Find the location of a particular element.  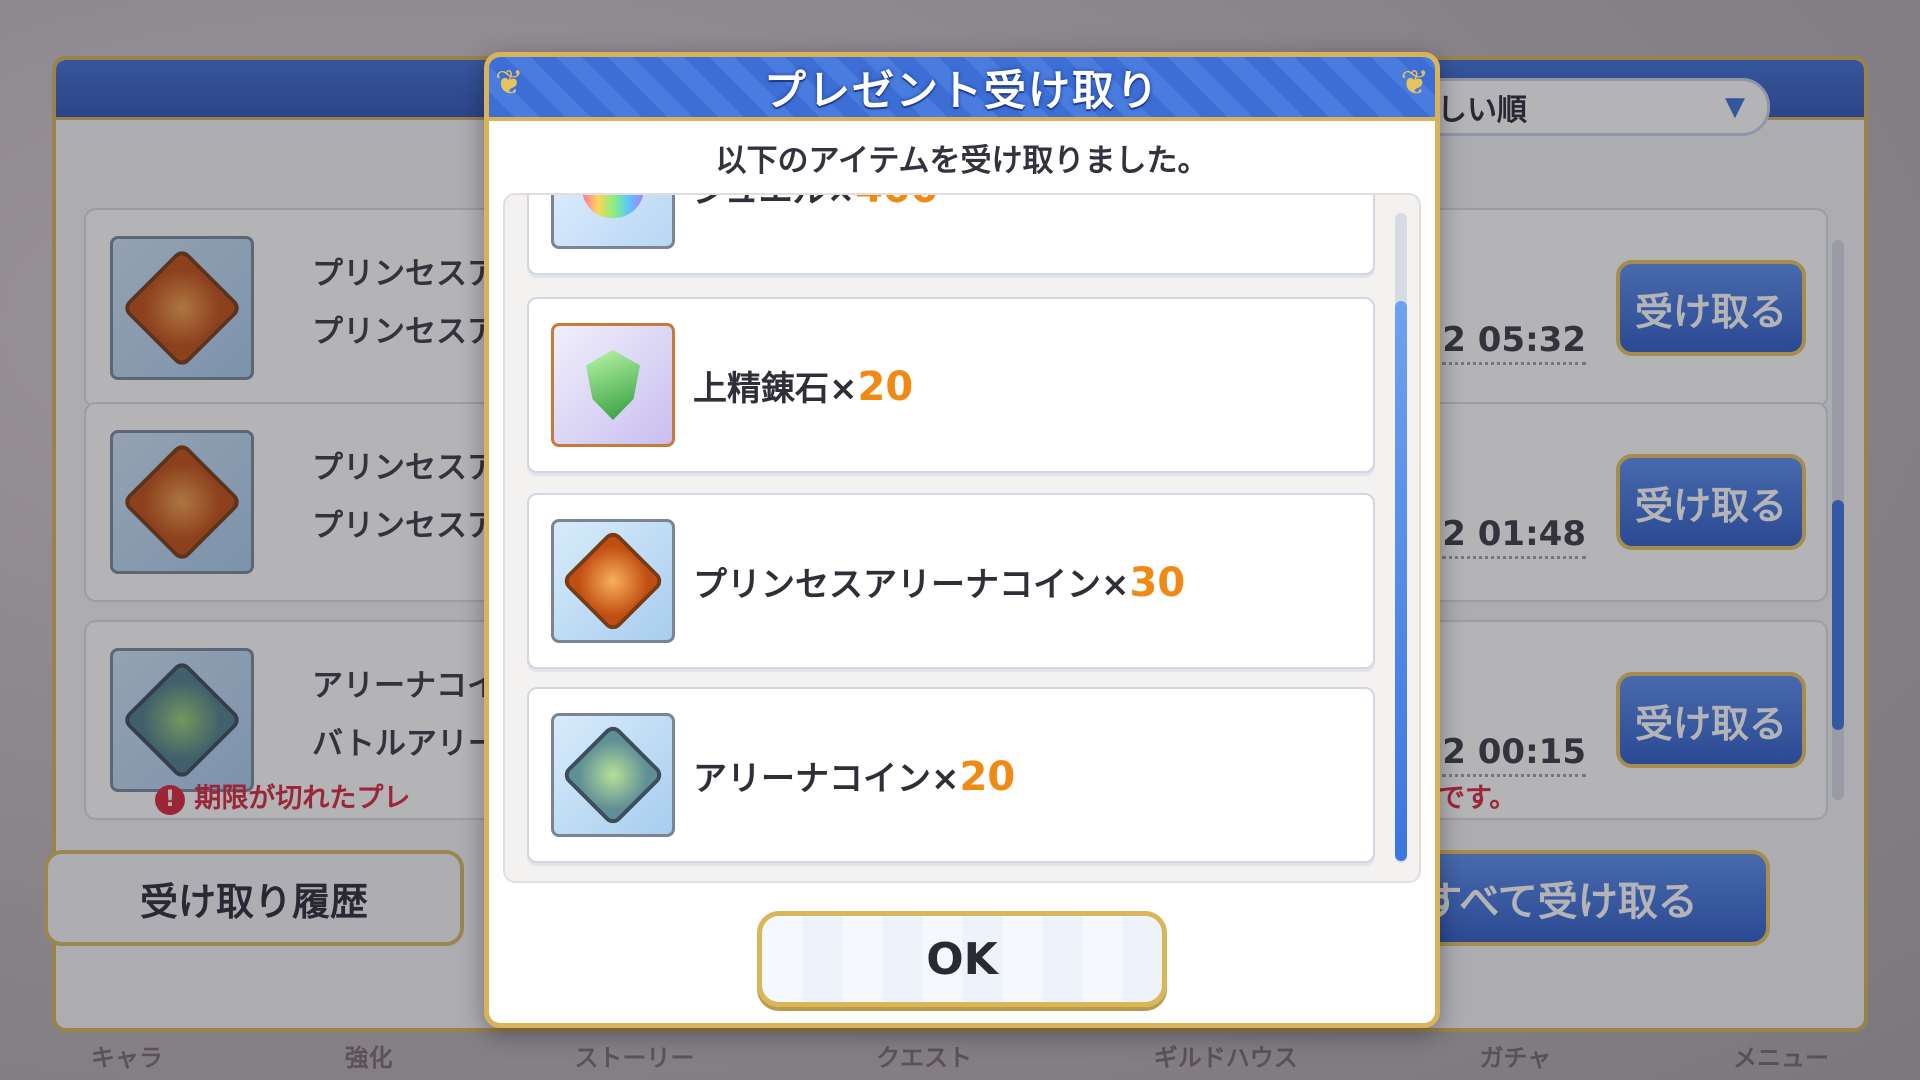

princess-arena-coin-icon is located at coordinates (613, 581).